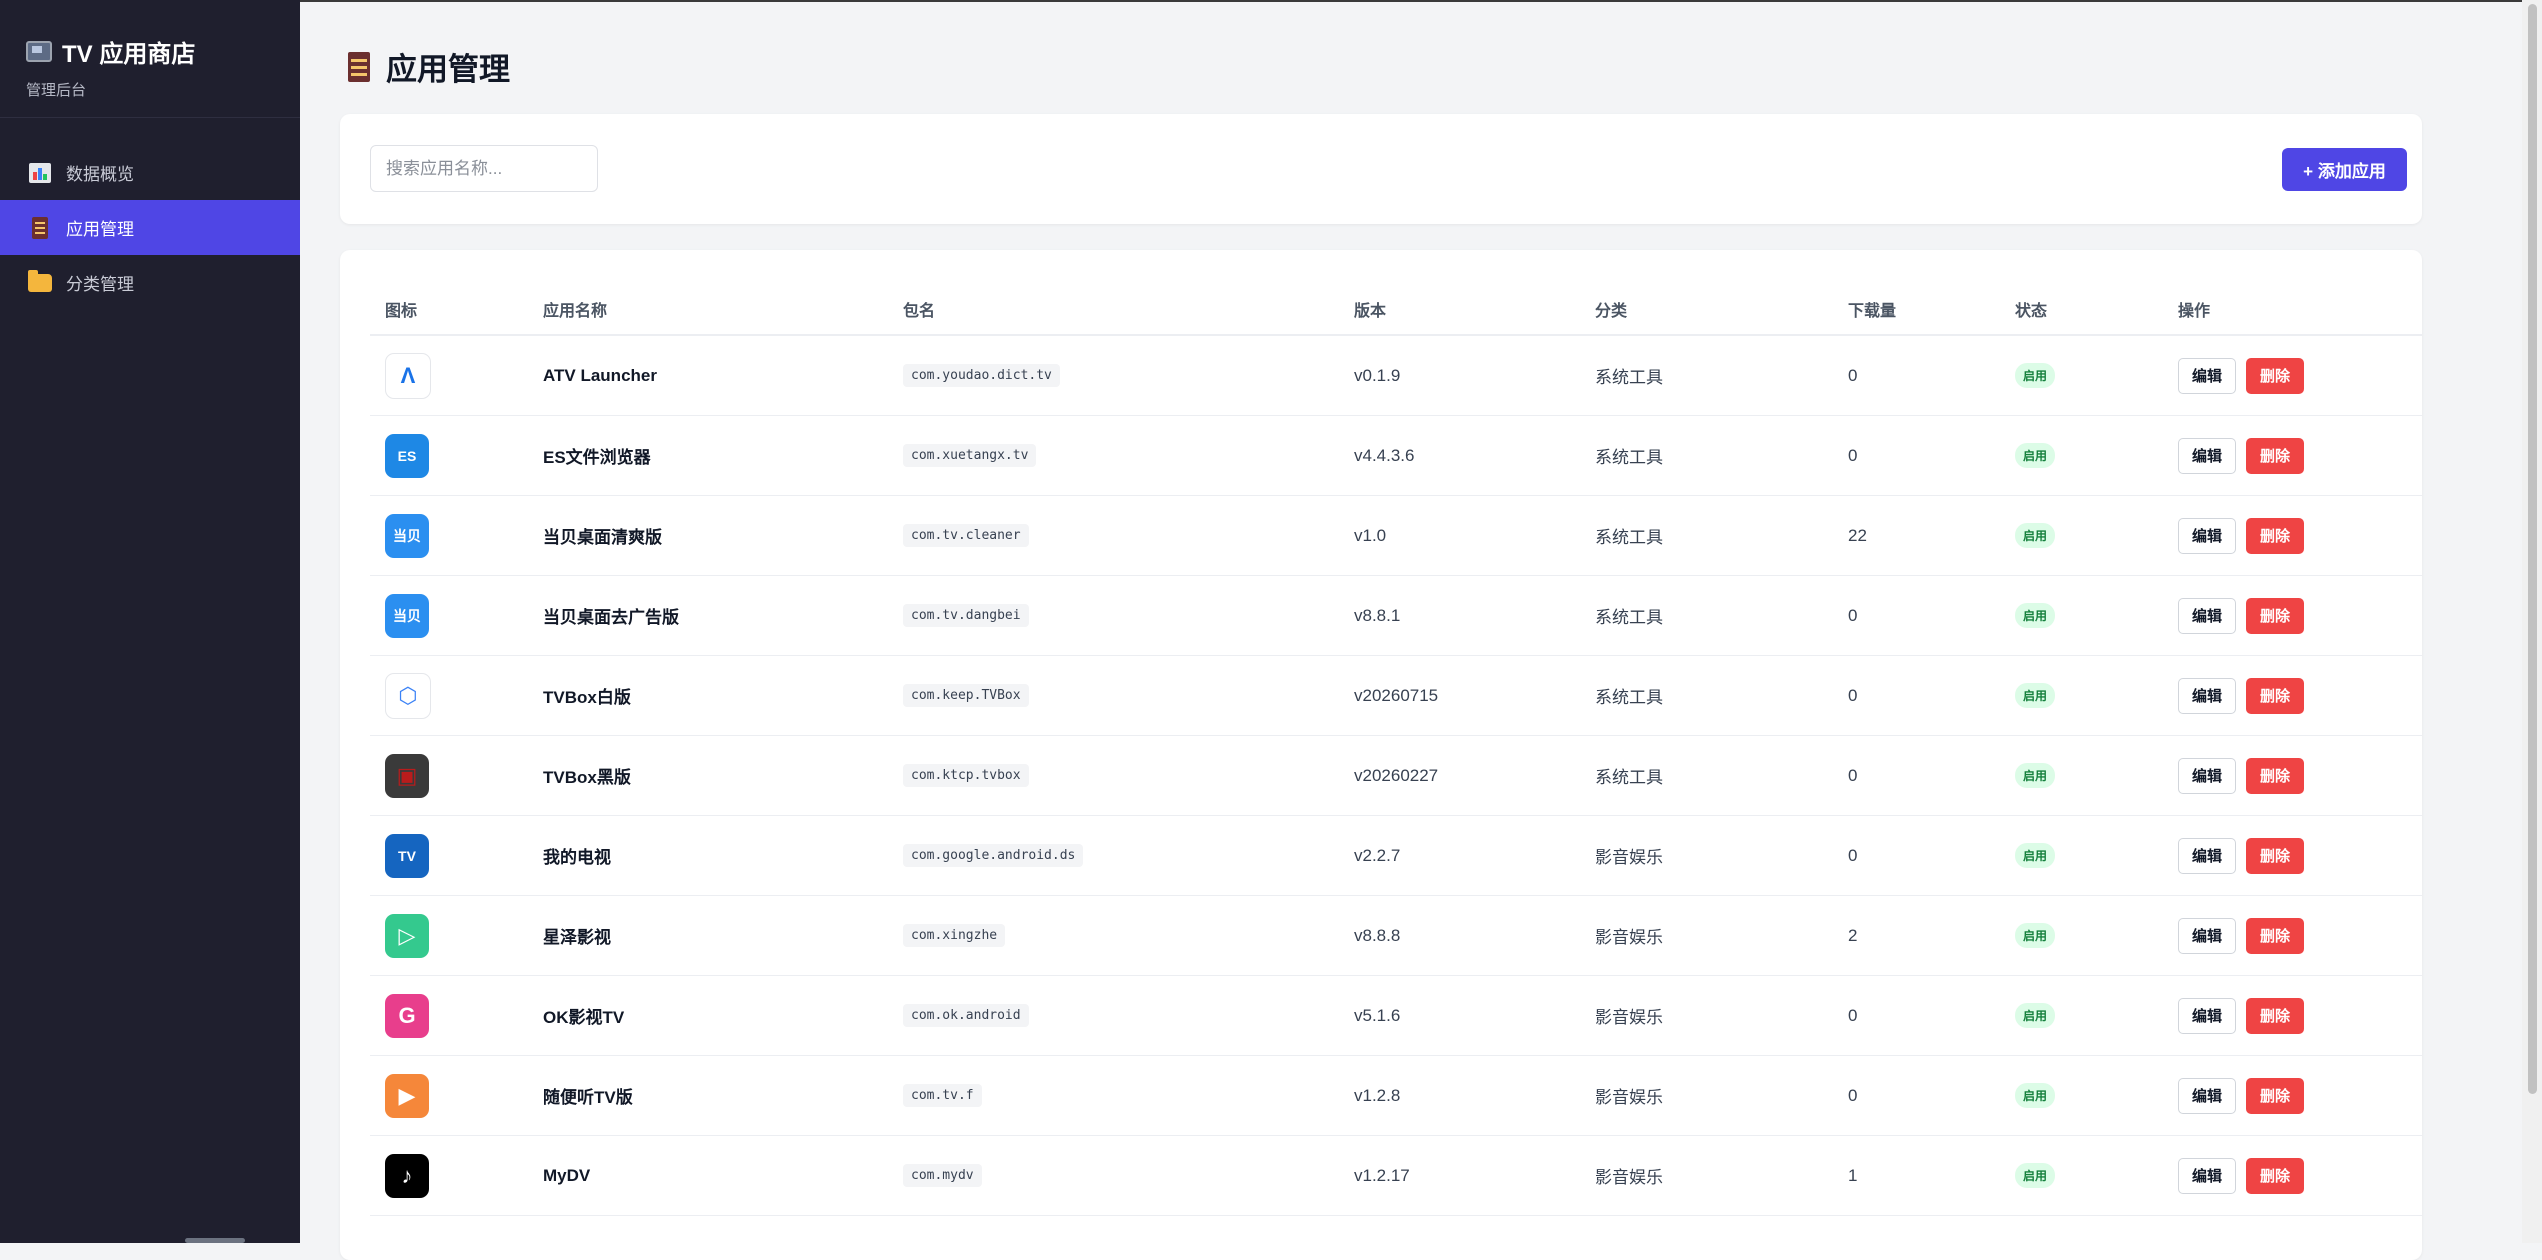 Image resolution: width=2542 pixels, height=1260 pixels. I want to click on app-name: 随便听TV版, so click(588, 1097).